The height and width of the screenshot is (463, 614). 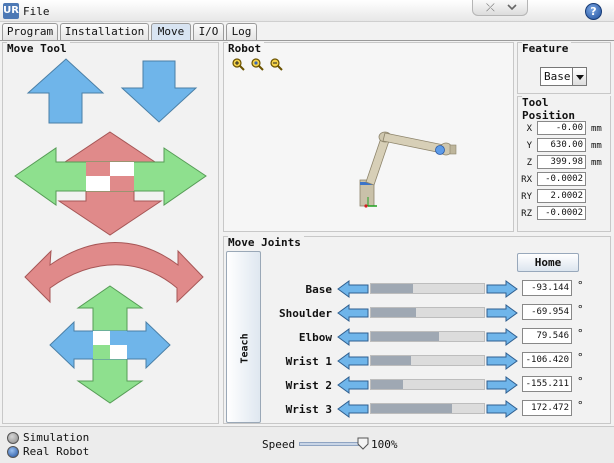 I want to click on window-controls: ⤫, so click(x=500, y=8).